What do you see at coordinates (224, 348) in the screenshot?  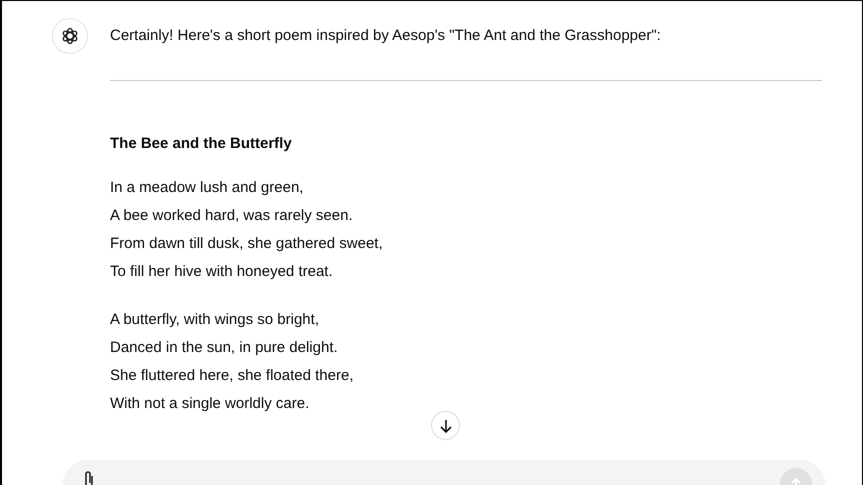 I see `poem-line: Danced in the sun, in pure delight.` at bounding box center [224, 348].